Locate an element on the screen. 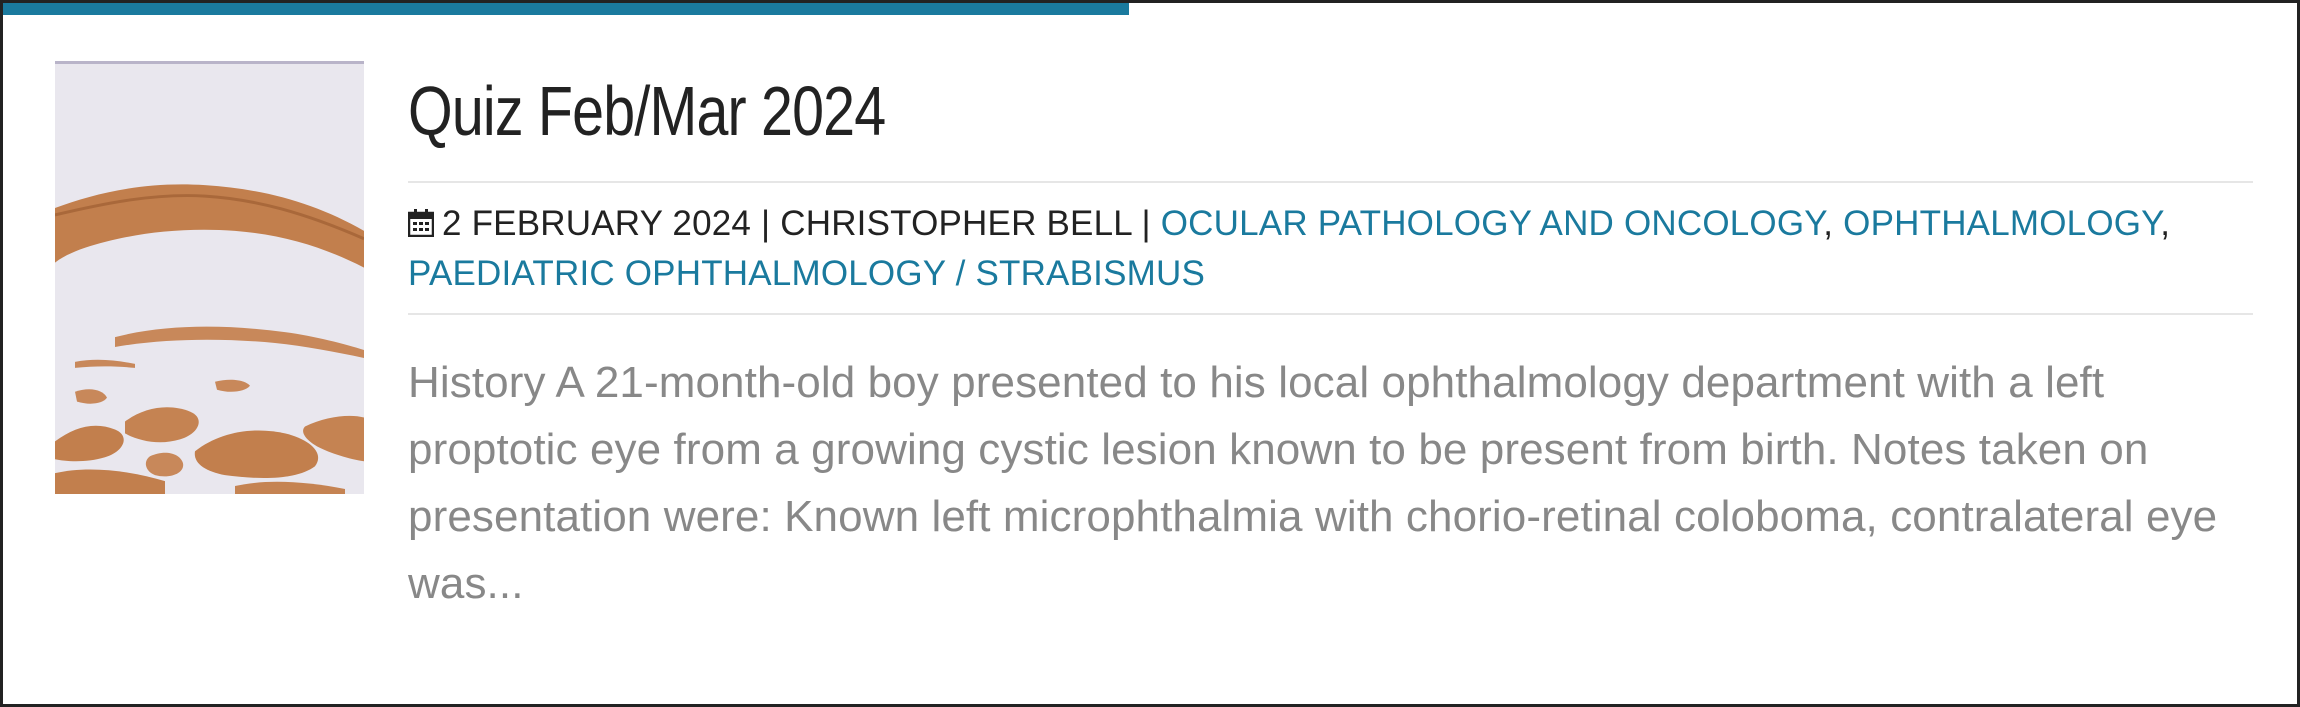  calendar-icon is located at coordinates (421, 223).